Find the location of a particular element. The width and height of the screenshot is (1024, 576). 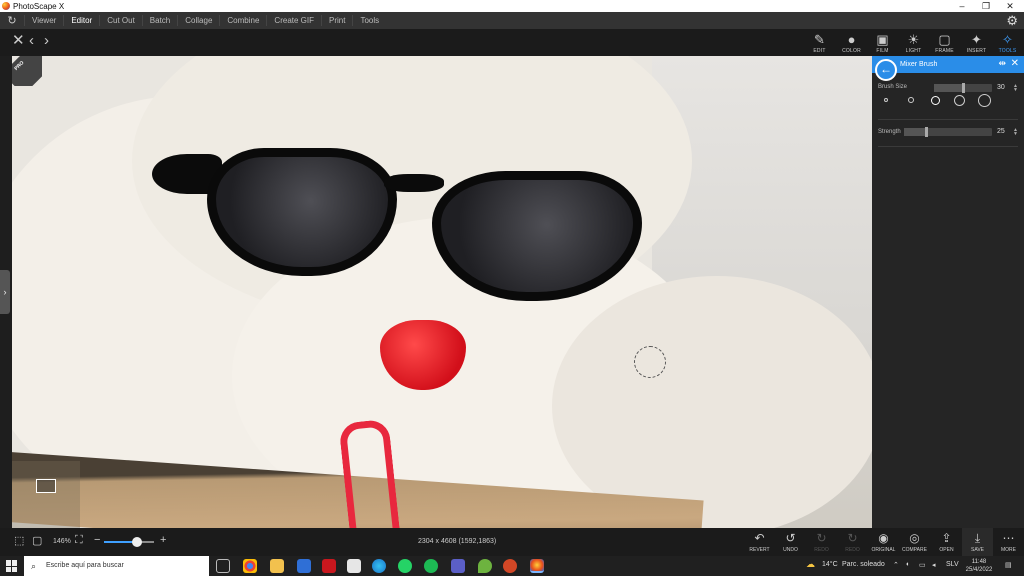

strength-slider is located at coordinates (948, 132).